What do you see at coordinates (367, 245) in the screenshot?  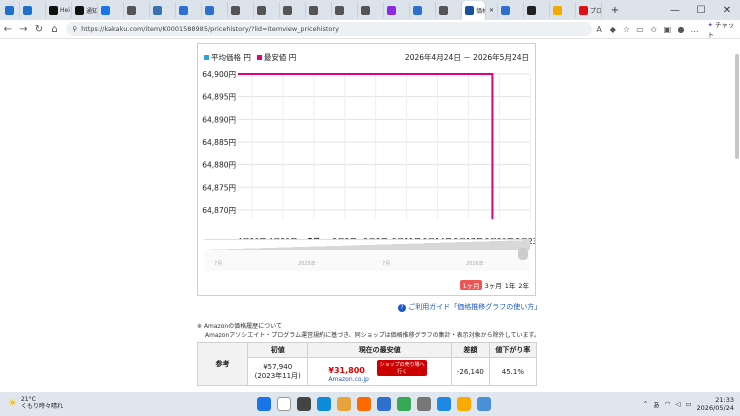 I see `navigator-area` at bounding box center [367, 245].